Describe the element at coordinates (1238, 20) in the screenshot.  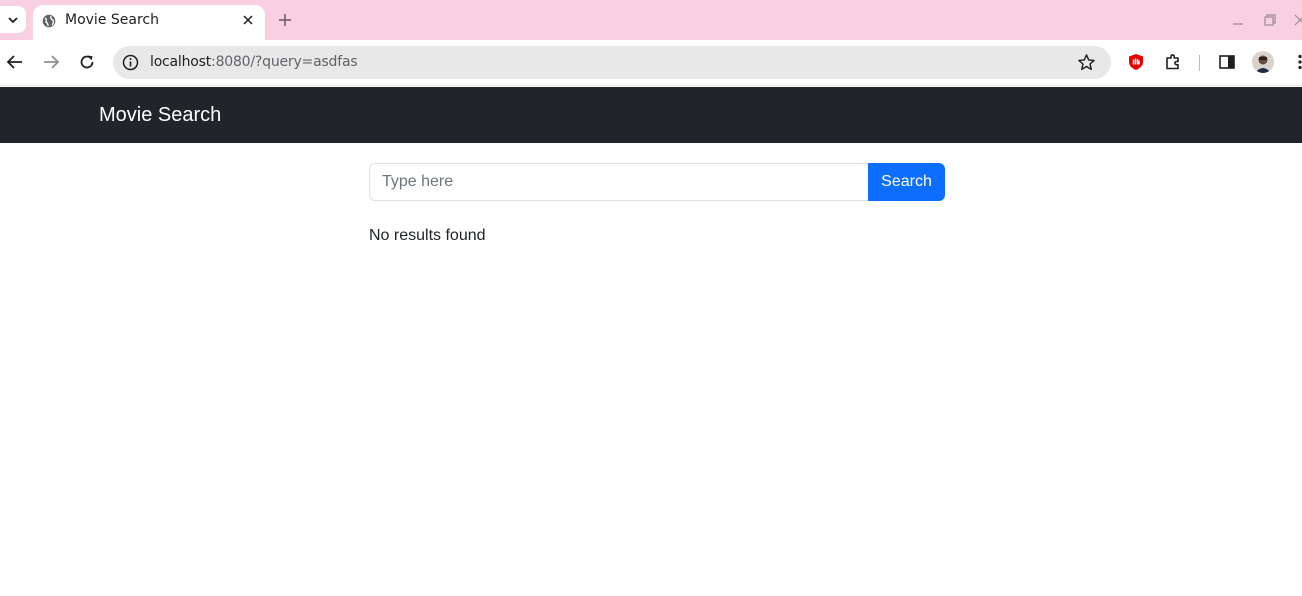
I see `minimize-icon` at that location.